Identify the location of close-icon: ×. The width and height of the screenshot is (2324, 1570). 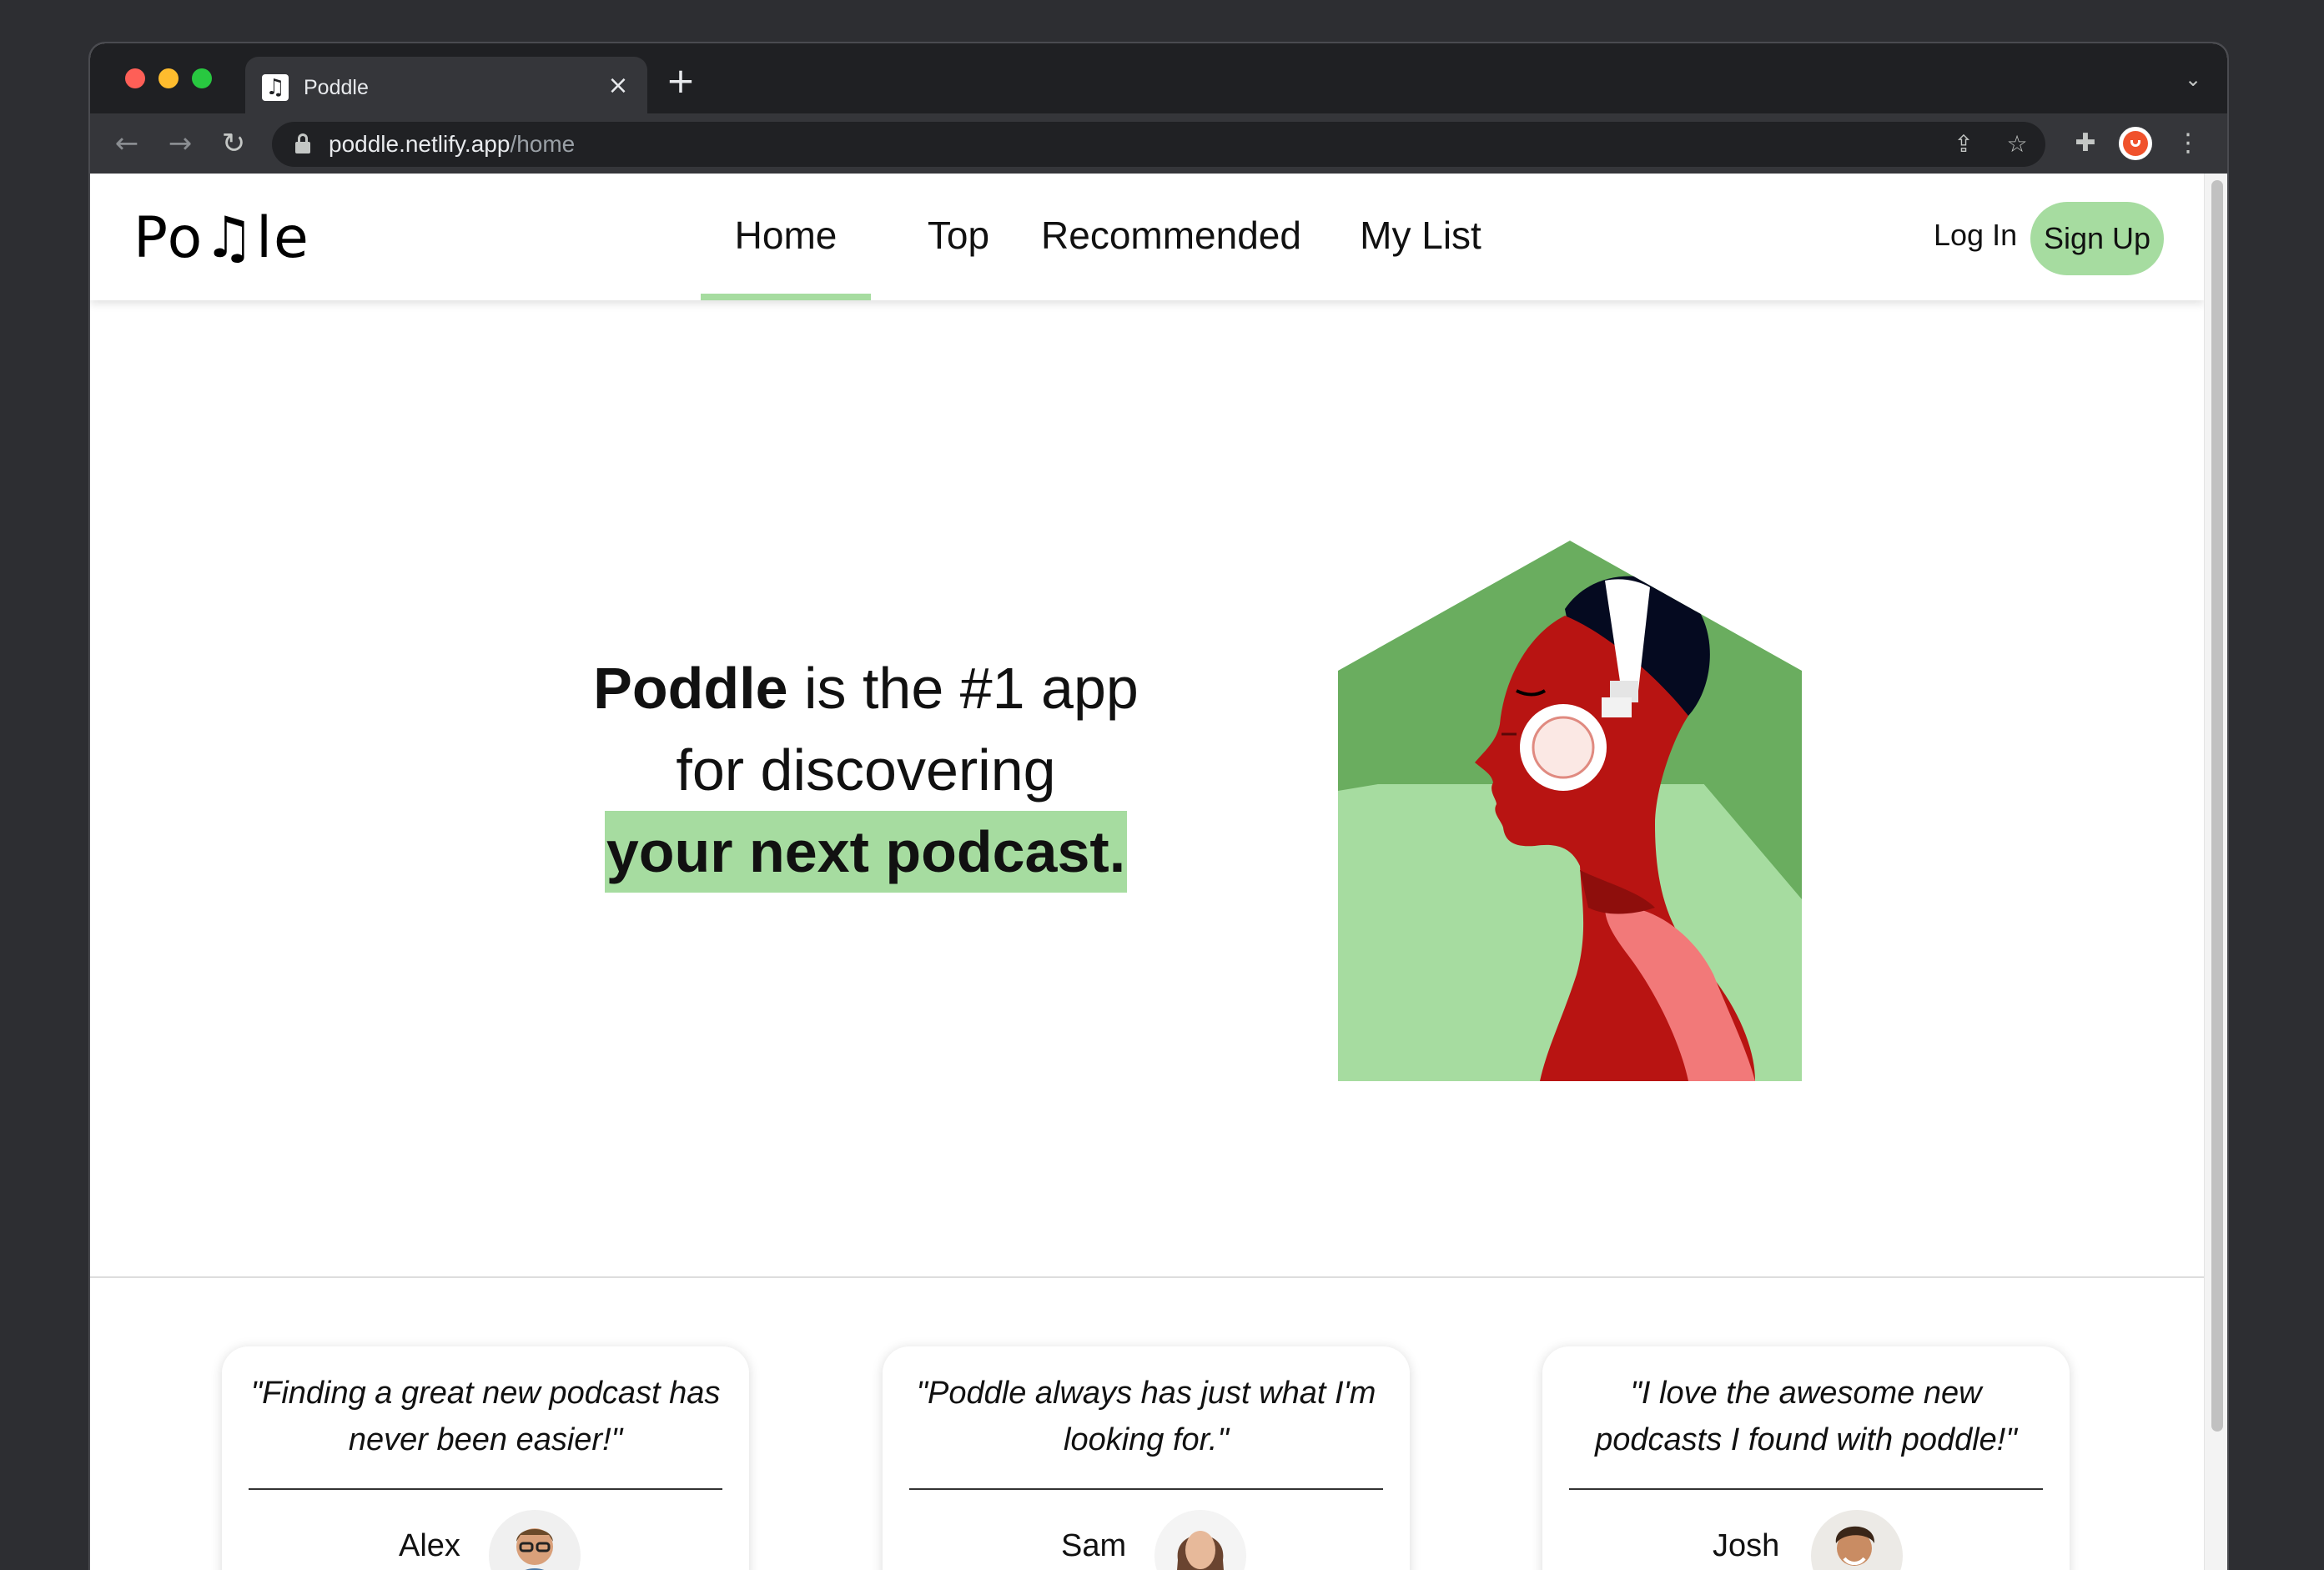
(618, 86).